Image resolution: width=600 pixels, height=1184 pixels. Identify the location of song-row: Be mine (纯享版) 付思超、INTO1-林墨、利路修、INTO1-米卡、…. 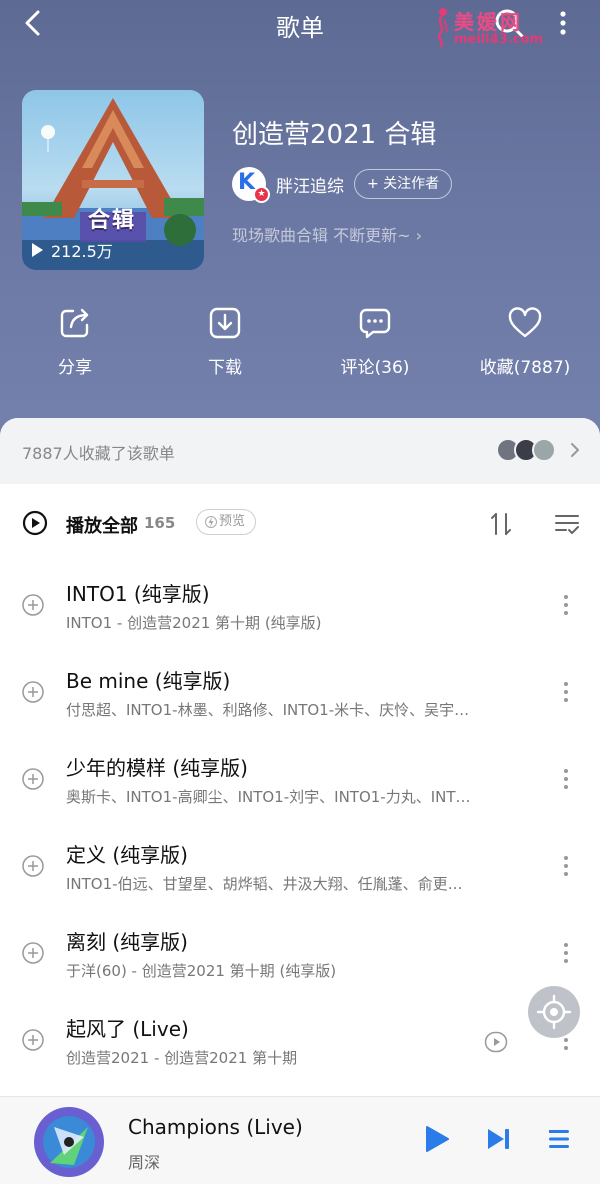
(300, 696).